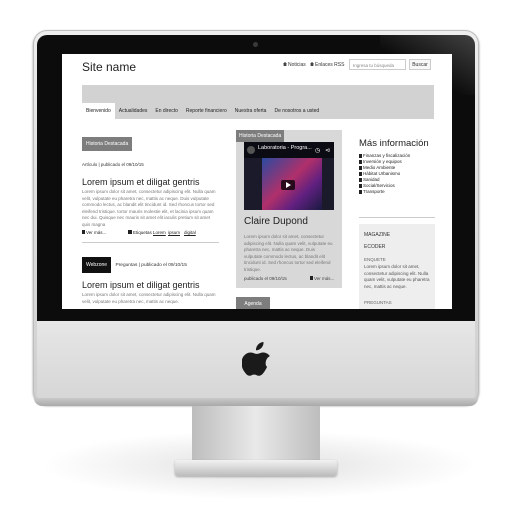 This screenshot has width=512, height=512. I want to click on video-player: Laboratoria - Progra... ◷ ⊲, so click(289, 176).